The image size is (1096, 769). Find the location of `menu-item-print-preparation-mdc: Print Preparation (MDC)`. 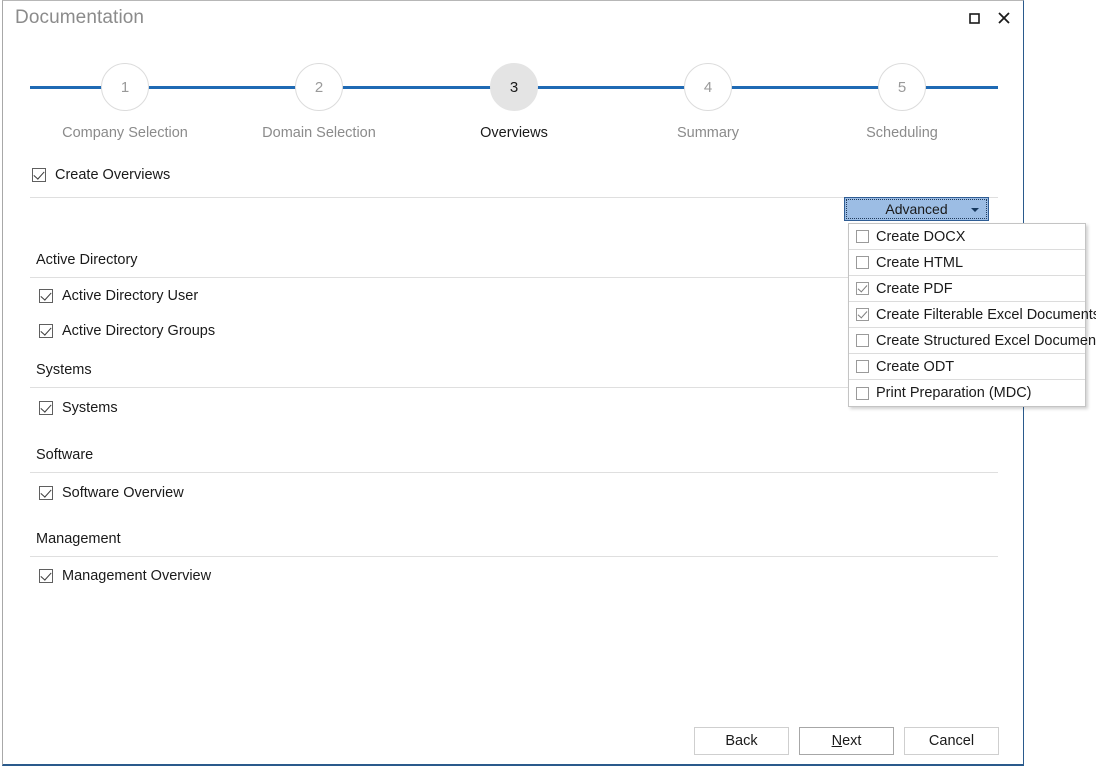

menu-item-print-preparation-mdc: Print Preparation (MDC) is located at coordinates (967, 393).